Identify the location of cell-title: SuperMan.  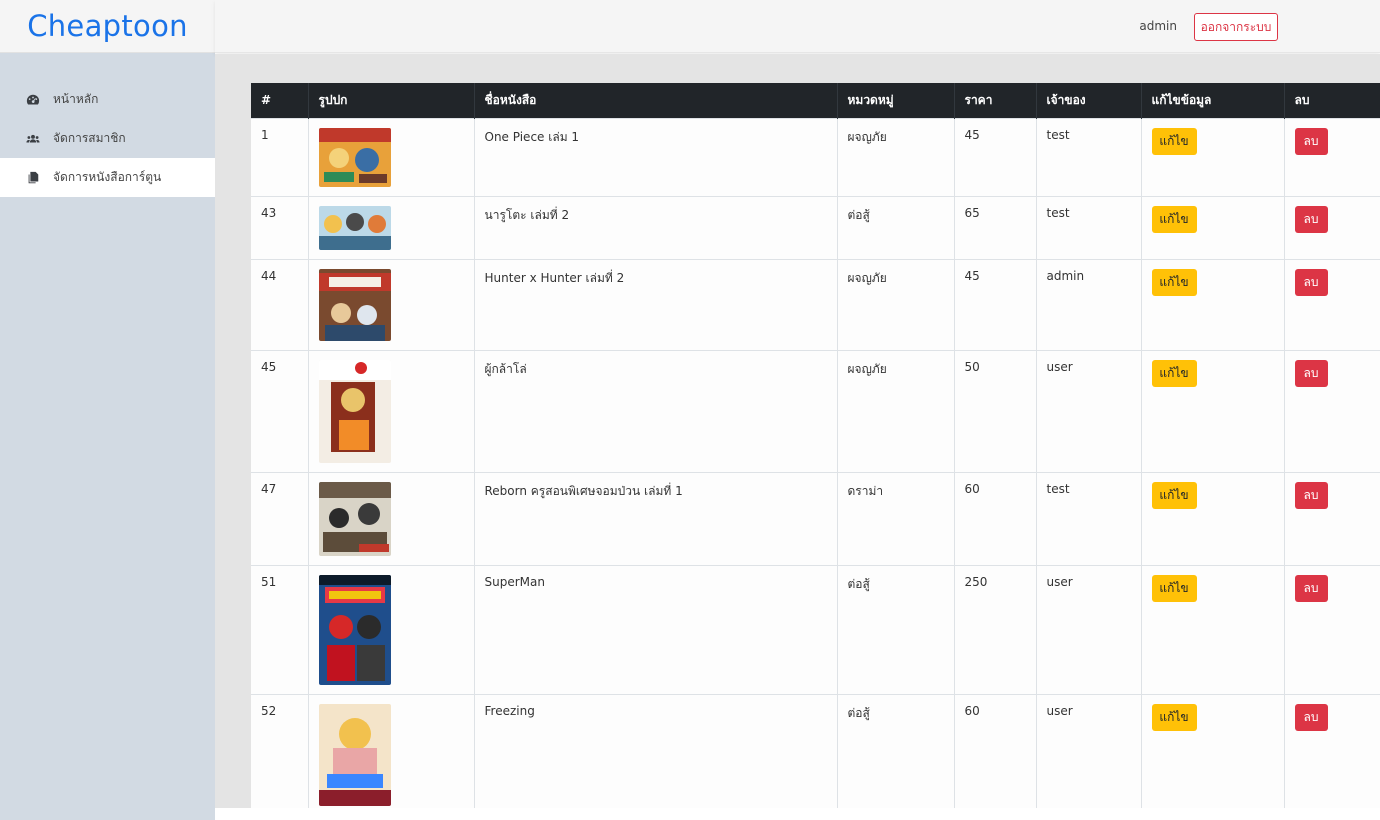
(656, 629).